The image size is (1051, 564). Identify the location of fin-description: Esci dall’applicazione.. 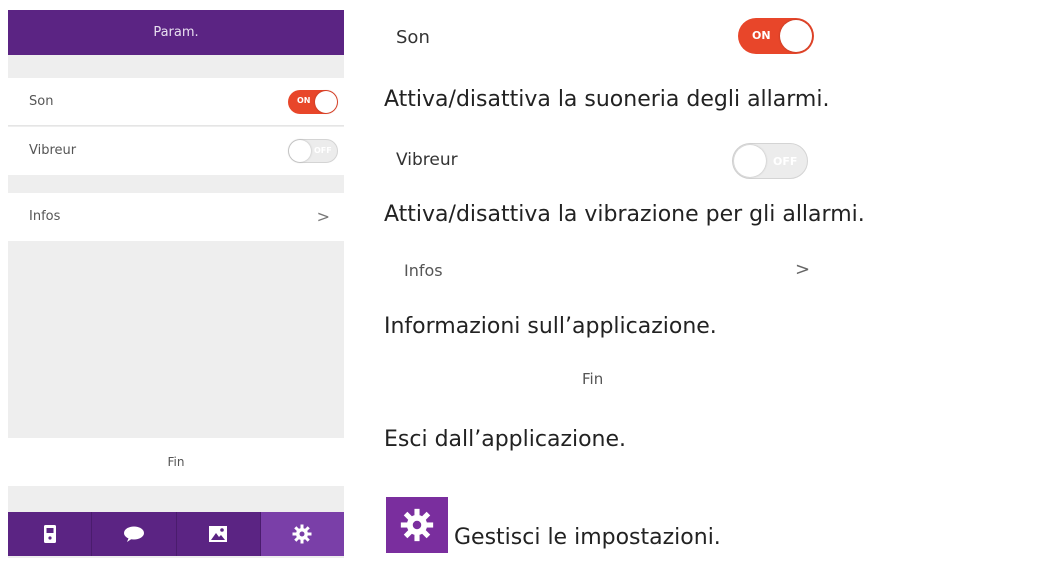
(505, 439).